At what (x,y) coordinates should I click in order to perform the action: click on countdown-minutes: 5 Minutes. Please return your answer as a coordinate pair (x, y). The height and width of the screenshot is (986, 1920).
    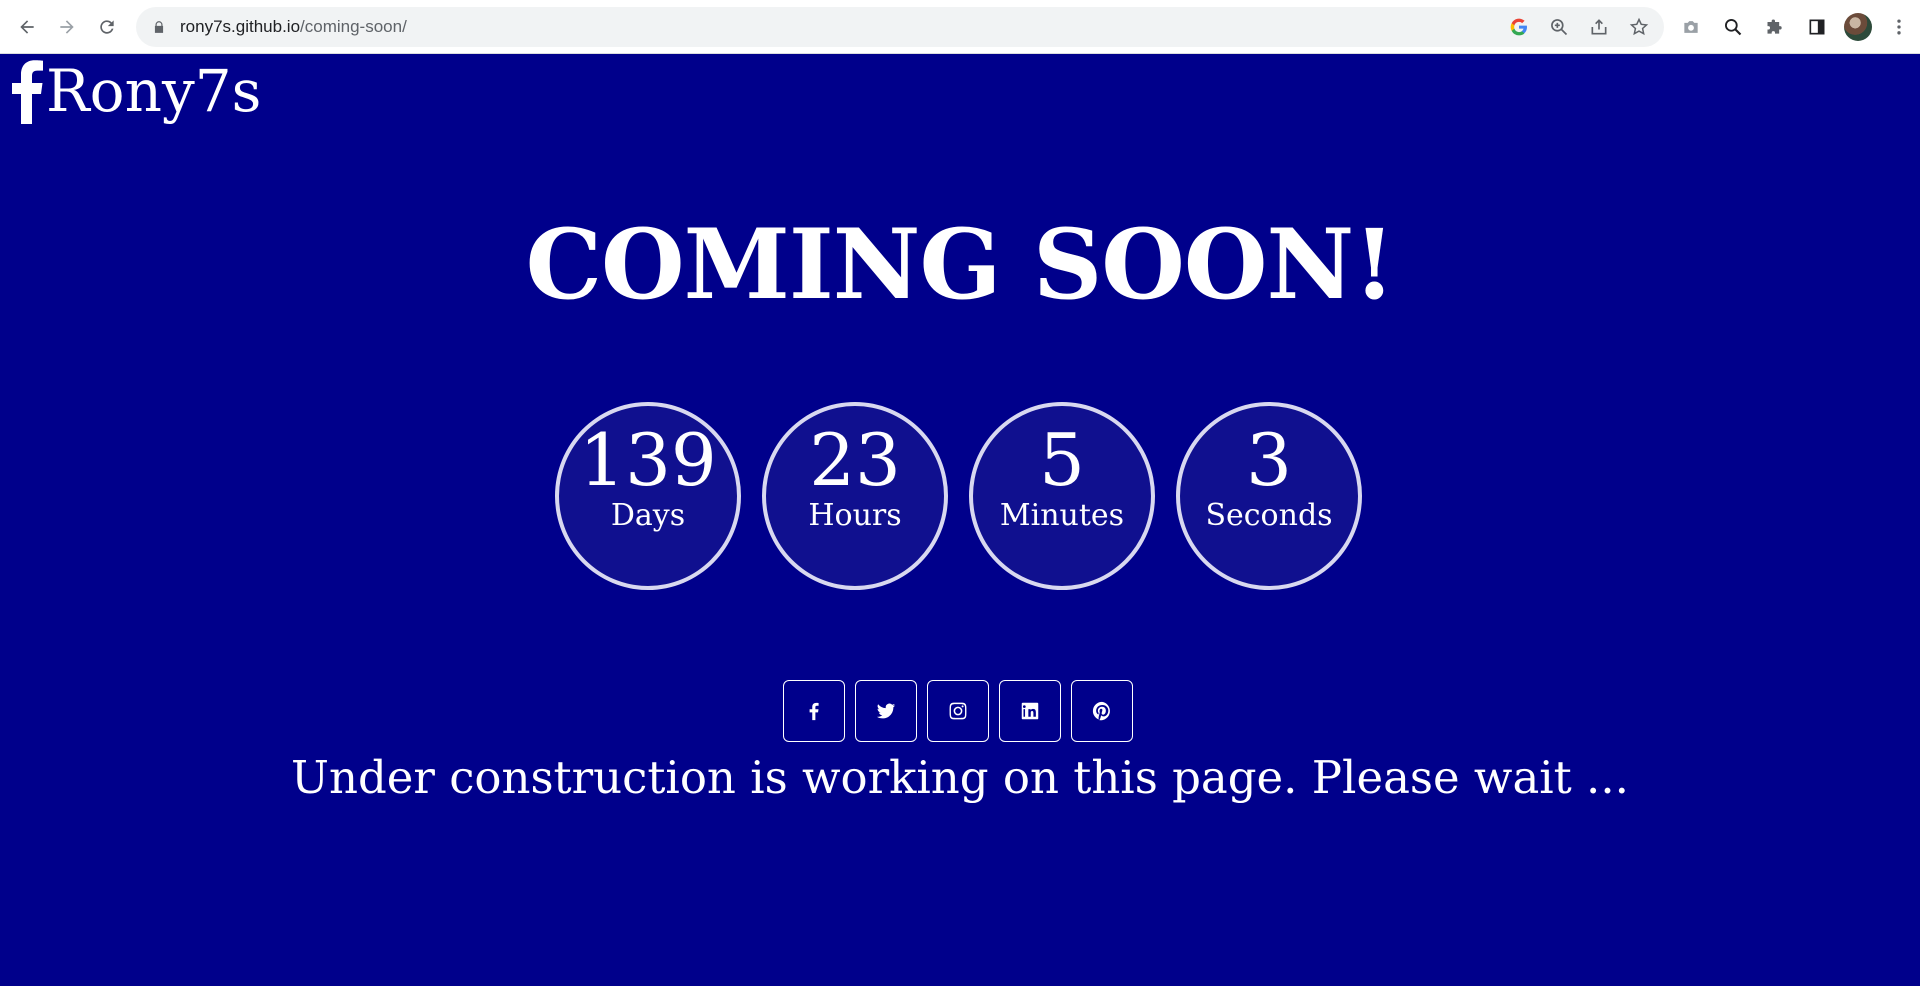
    Looking at the image, I should click on (1062, 496).